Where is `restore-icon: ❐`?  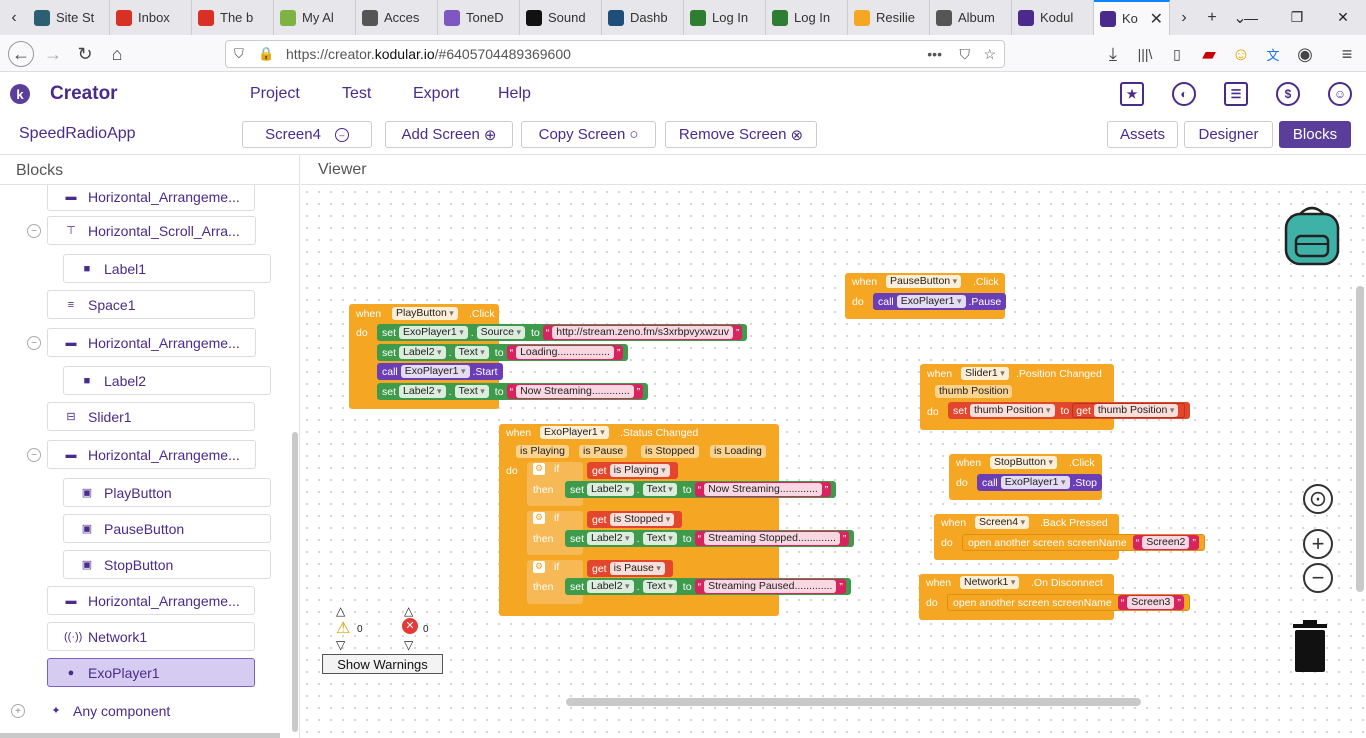 restore-icon: ❐ is located at coordinates (1297, 17).